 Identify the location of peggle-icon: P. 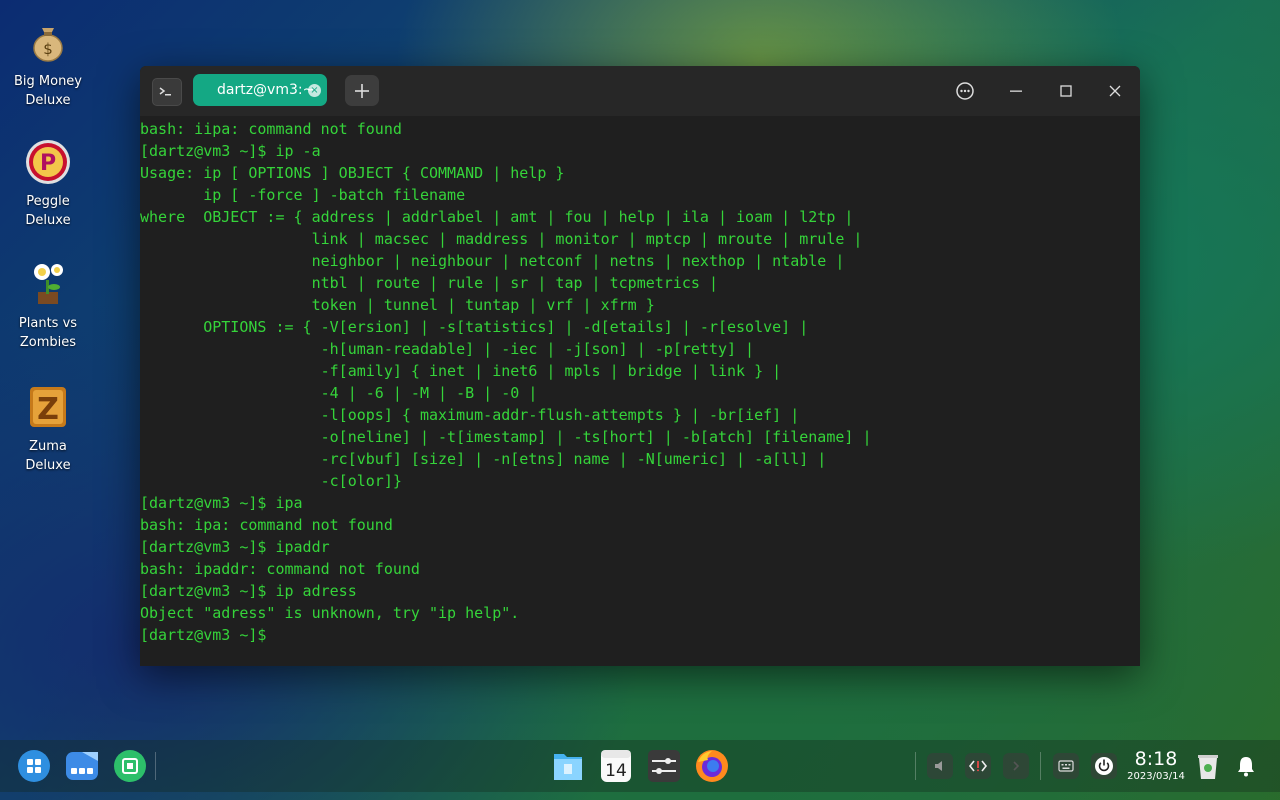
(48, 162).